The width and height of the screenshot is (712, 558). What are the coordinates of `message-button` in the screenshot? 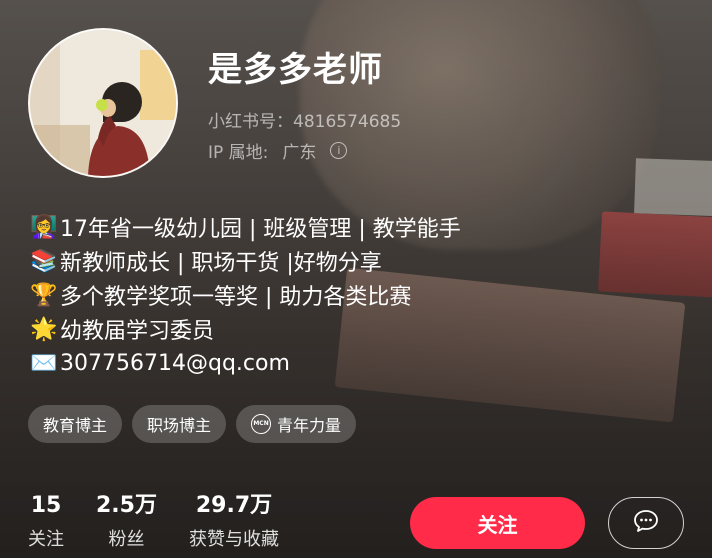 It's located at (646, 523).